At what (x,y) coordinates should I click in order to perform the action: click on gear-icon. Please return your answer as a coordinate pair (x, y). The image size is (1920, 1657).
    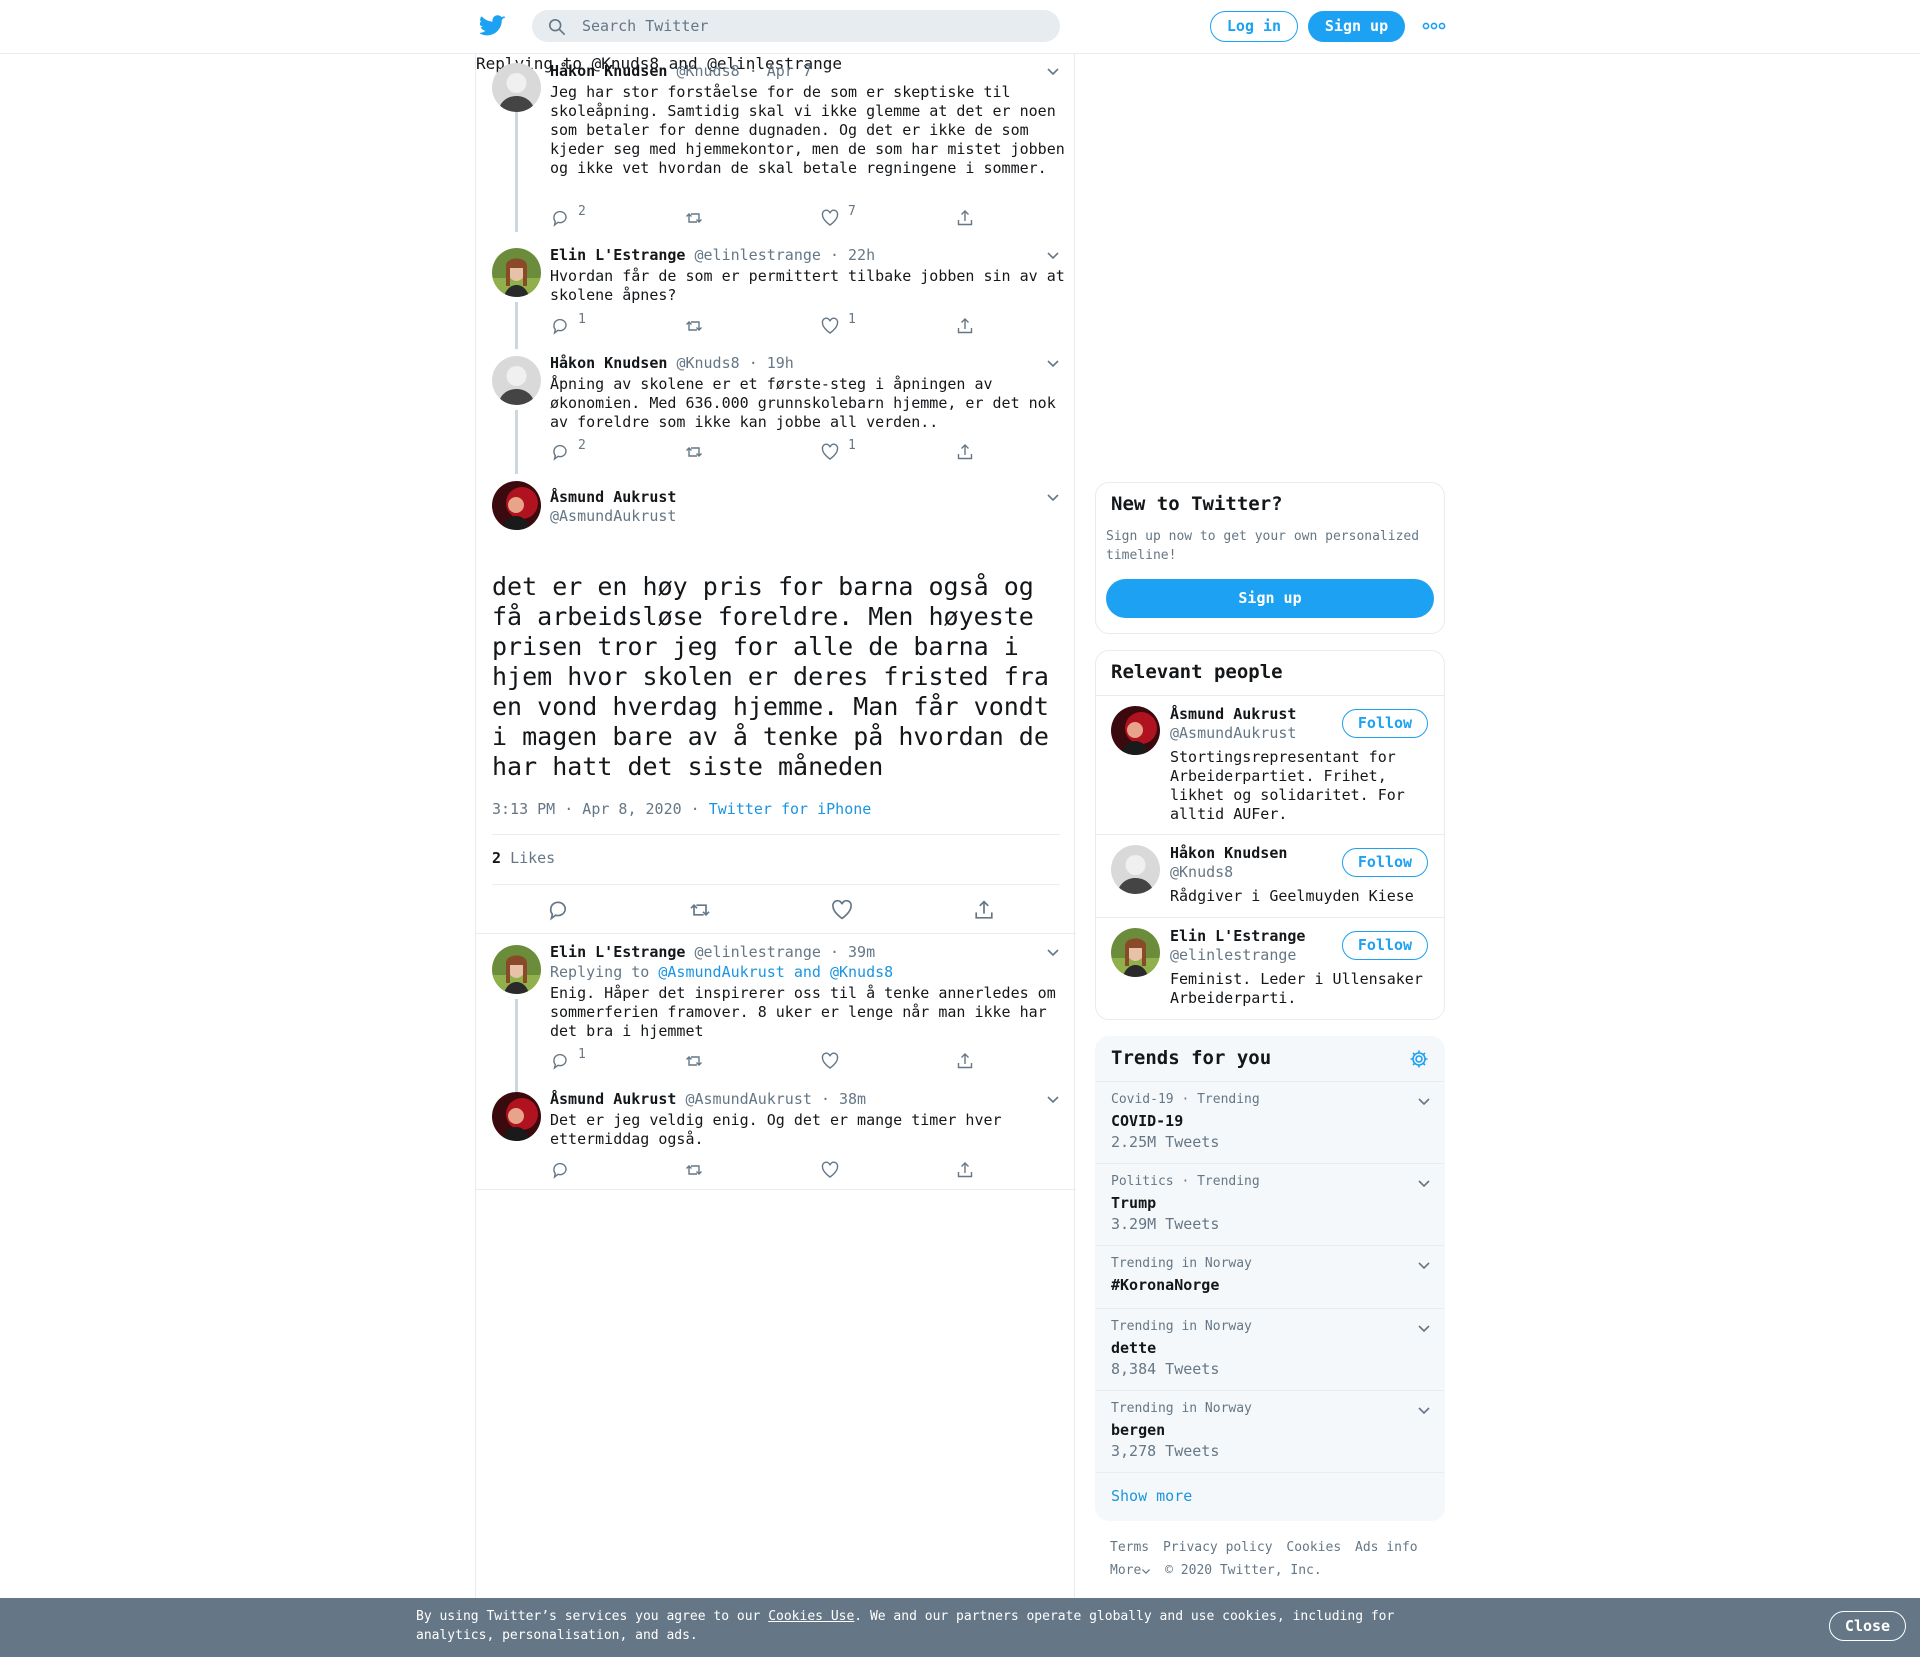
    Looking at the image, I should click on (1419, 1059).